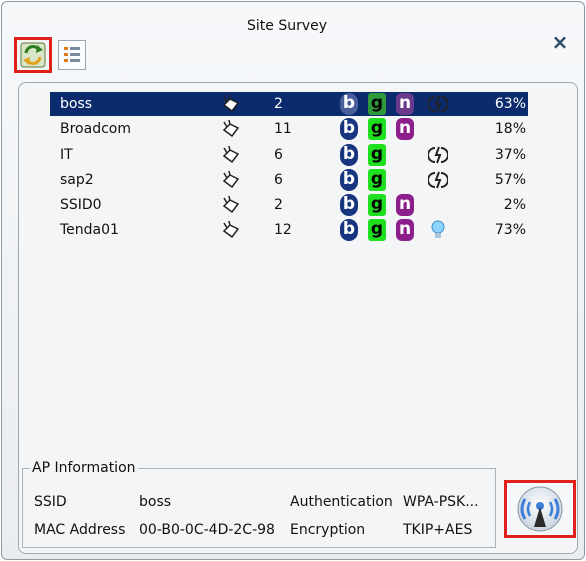 The height and width of the screenshot is (561, 586). I want to click on mac-address-value: 00-B0-0C-4D-2C-98, so click(207, 530).